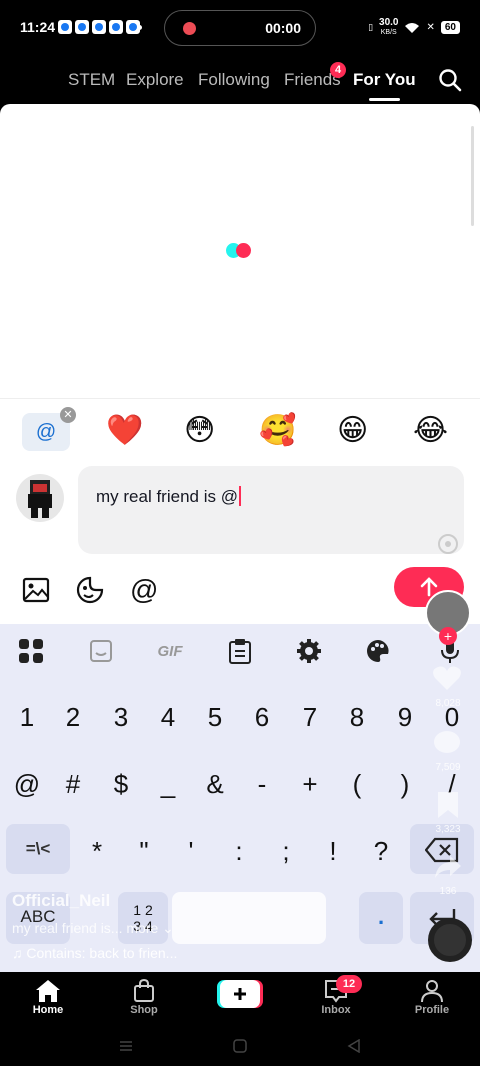 This screenshot has width=480, height=1066. What do you see at coordinates (234, 80) in the screenshot?
I see `tab-following: Following` at bounding box center [234, 80].